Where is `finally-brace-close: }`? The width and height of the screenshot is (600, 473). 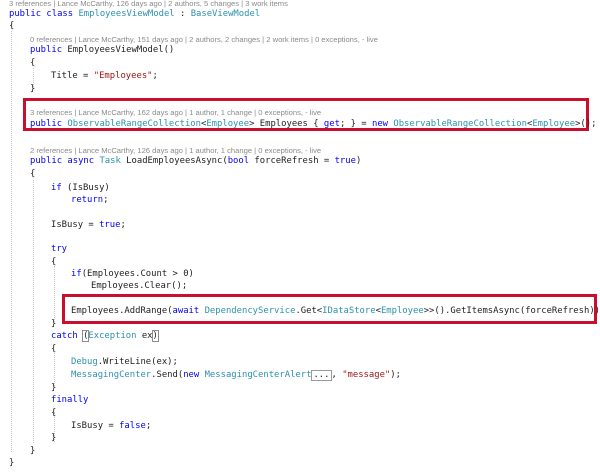
finally-brace-close: } is located at coordinates (54, 438).